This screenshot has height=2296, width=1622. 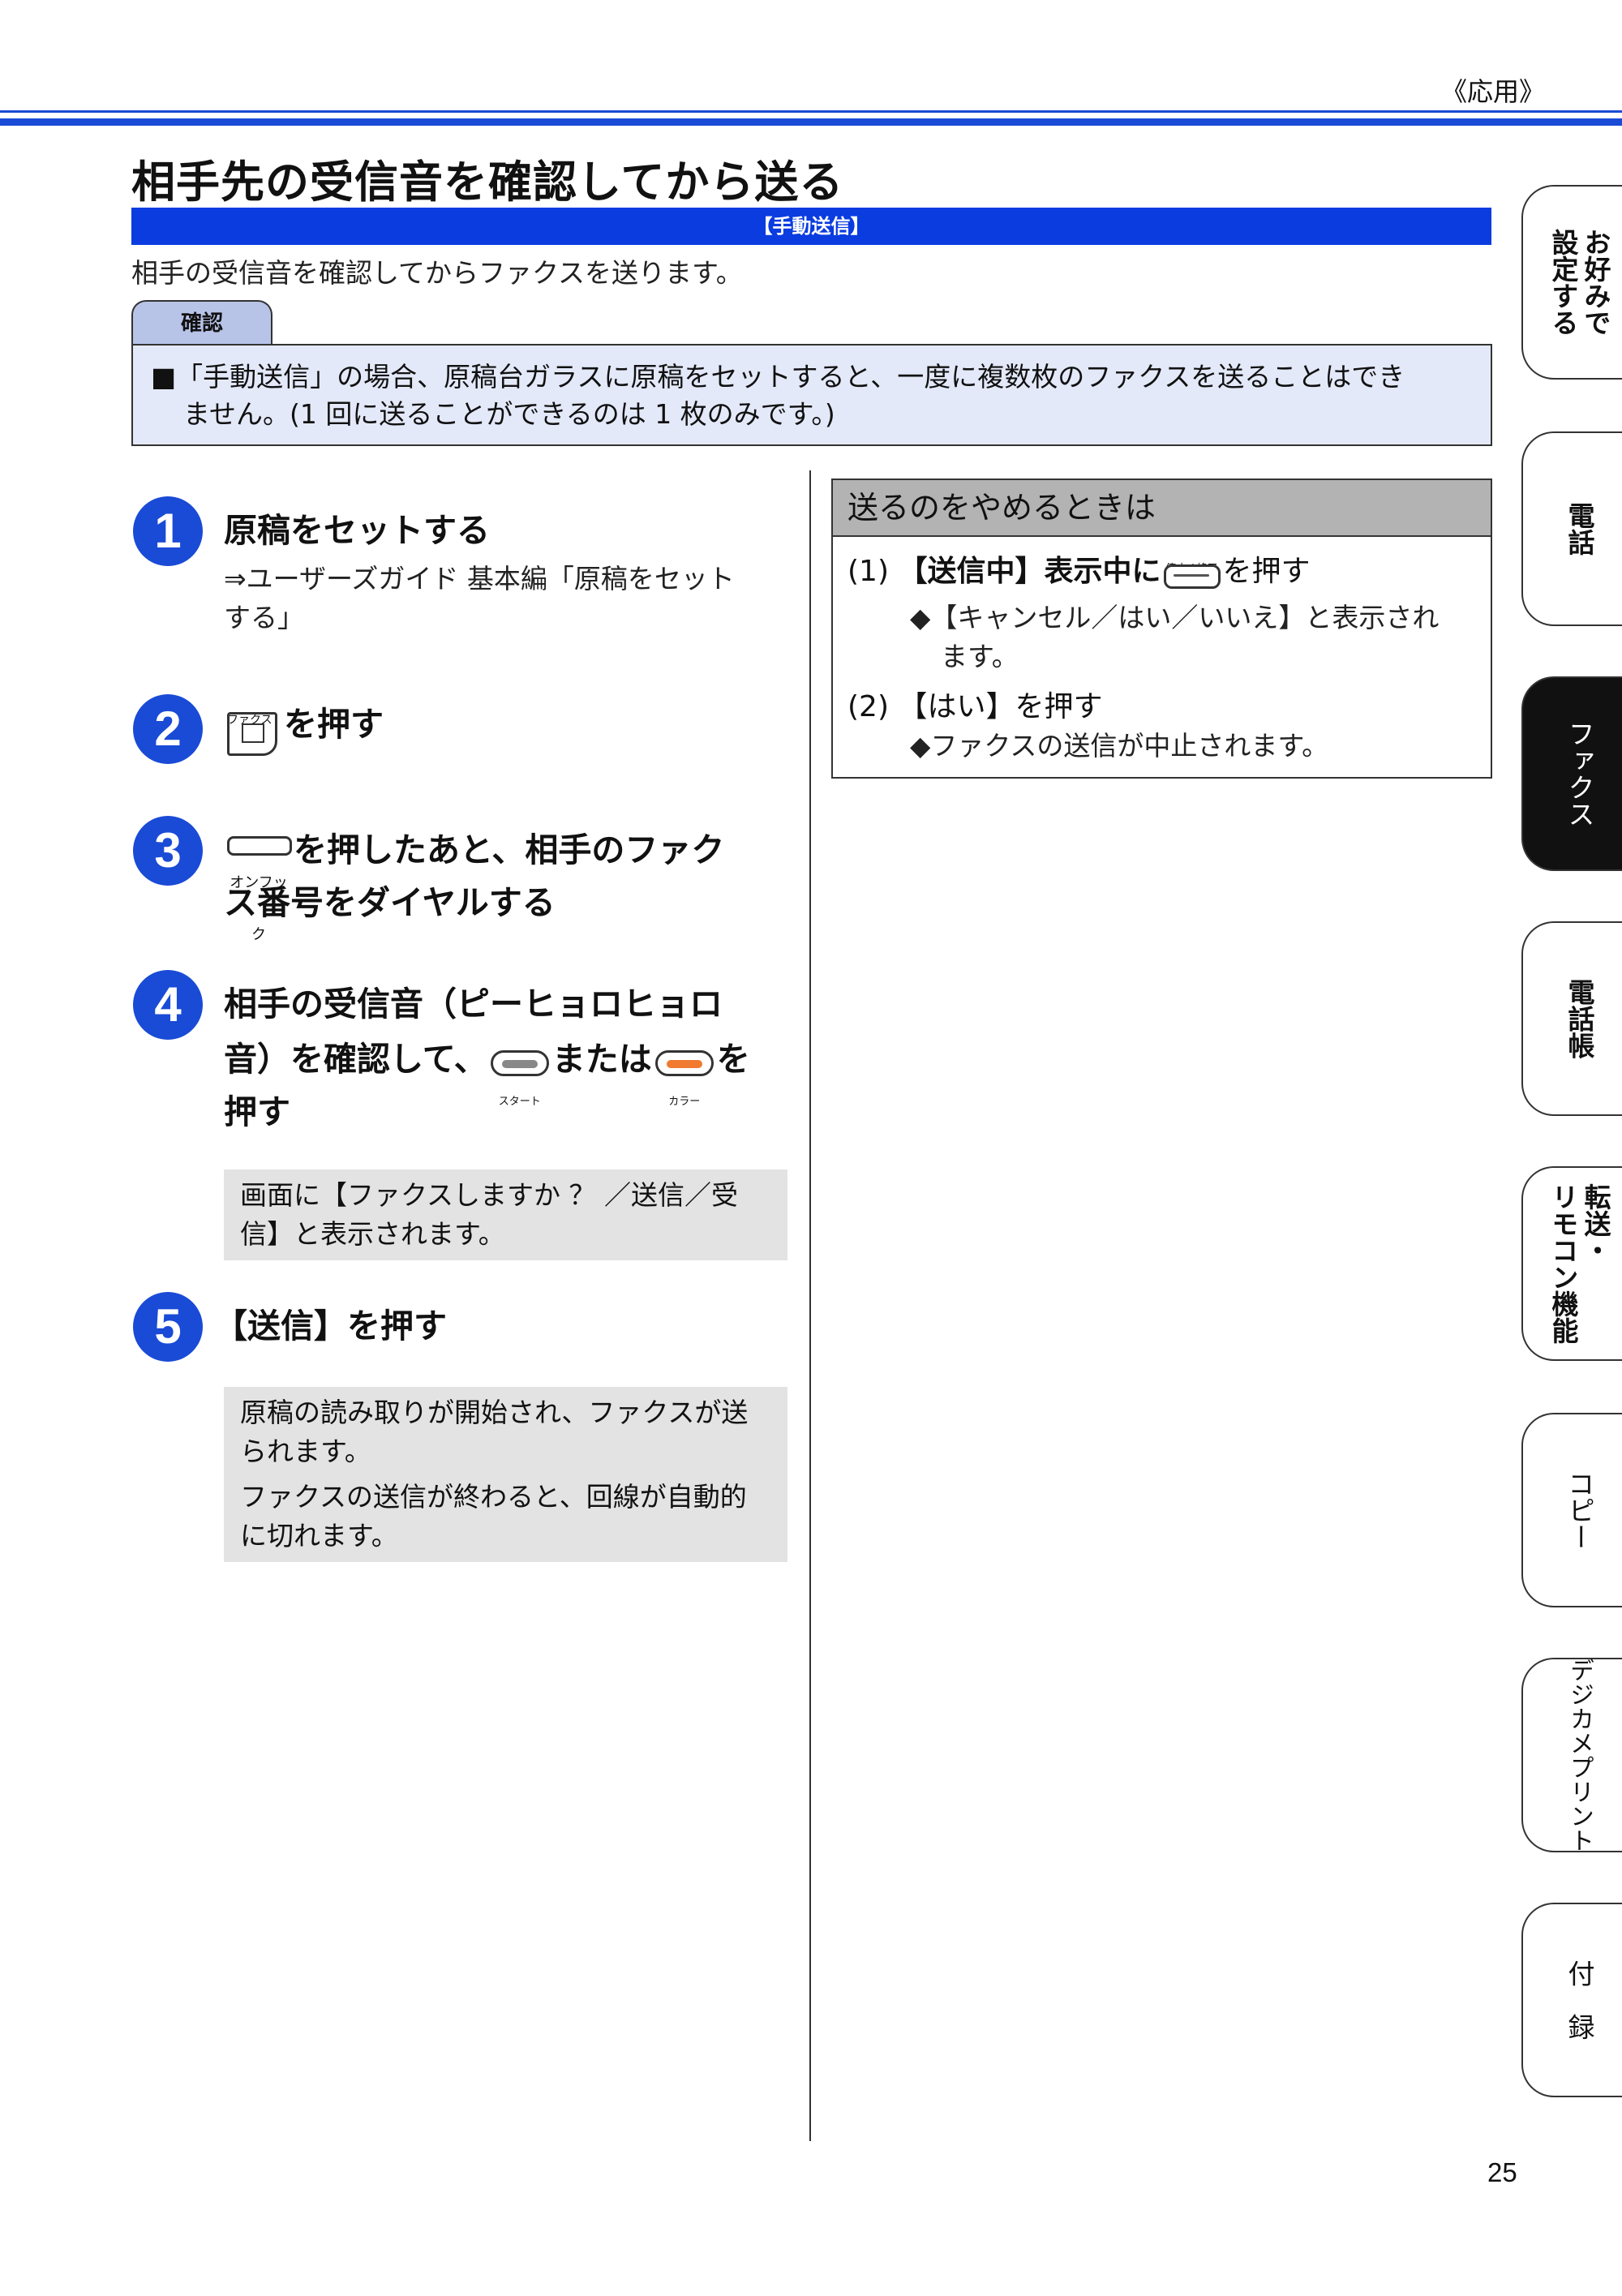 I want to click on stop-item-2-text: 【はい】を押す, so click(x=1001, y=706).